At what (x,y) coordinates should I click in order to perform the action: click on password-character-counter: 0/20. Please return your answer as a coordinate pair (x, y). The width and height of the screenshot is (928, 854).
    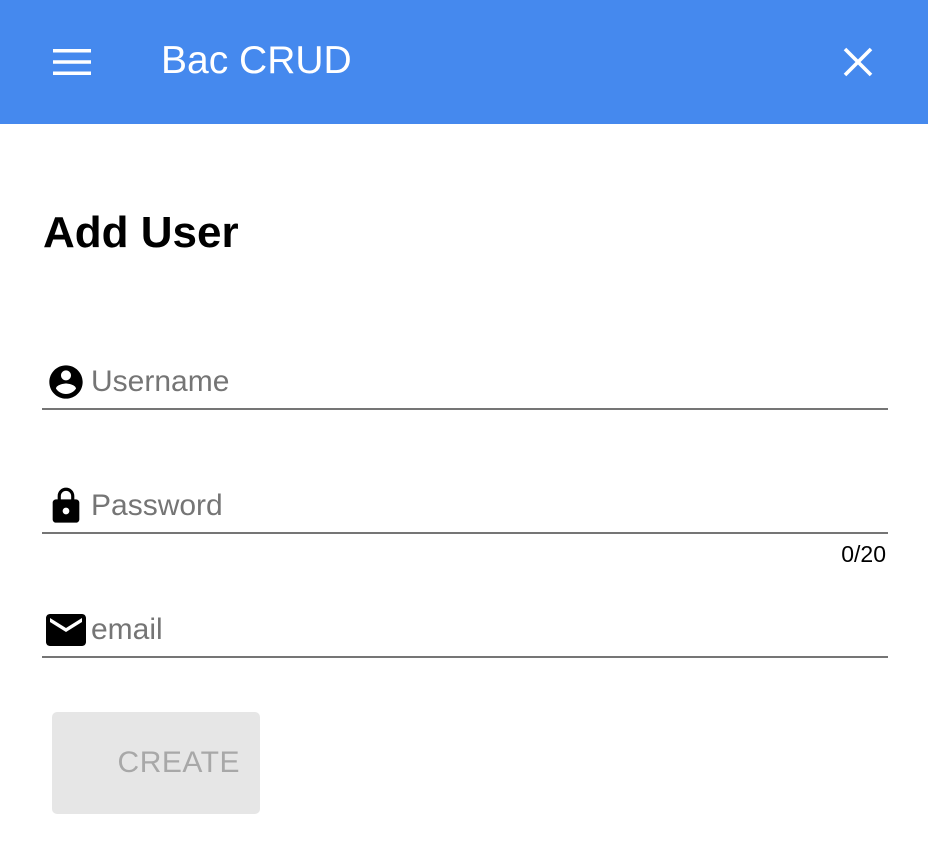
    Looking at the image, I should click on (863, 554).